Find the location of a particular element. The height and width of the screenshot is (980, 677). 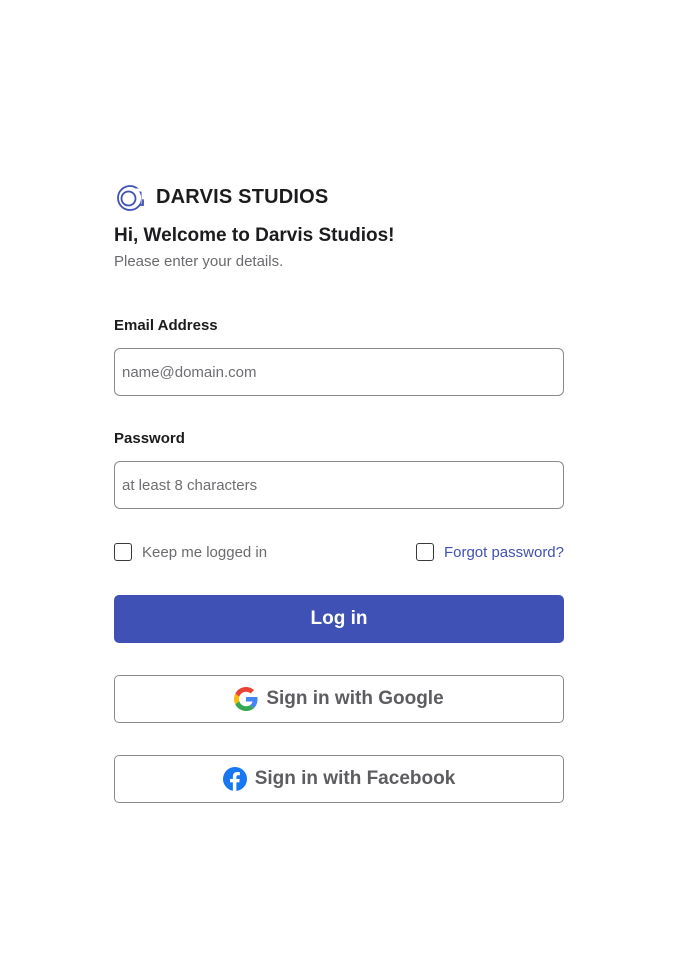

email-label: Email Address is located at coordinates (166, 325).